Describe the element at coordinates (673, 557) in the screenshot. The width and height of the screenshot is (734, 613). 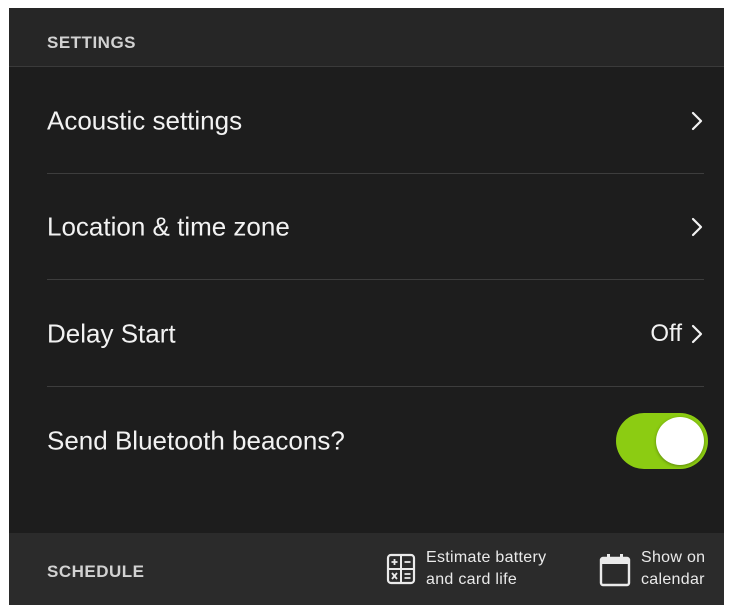
I see `show-on-calendar-line1: Show on` at that location.